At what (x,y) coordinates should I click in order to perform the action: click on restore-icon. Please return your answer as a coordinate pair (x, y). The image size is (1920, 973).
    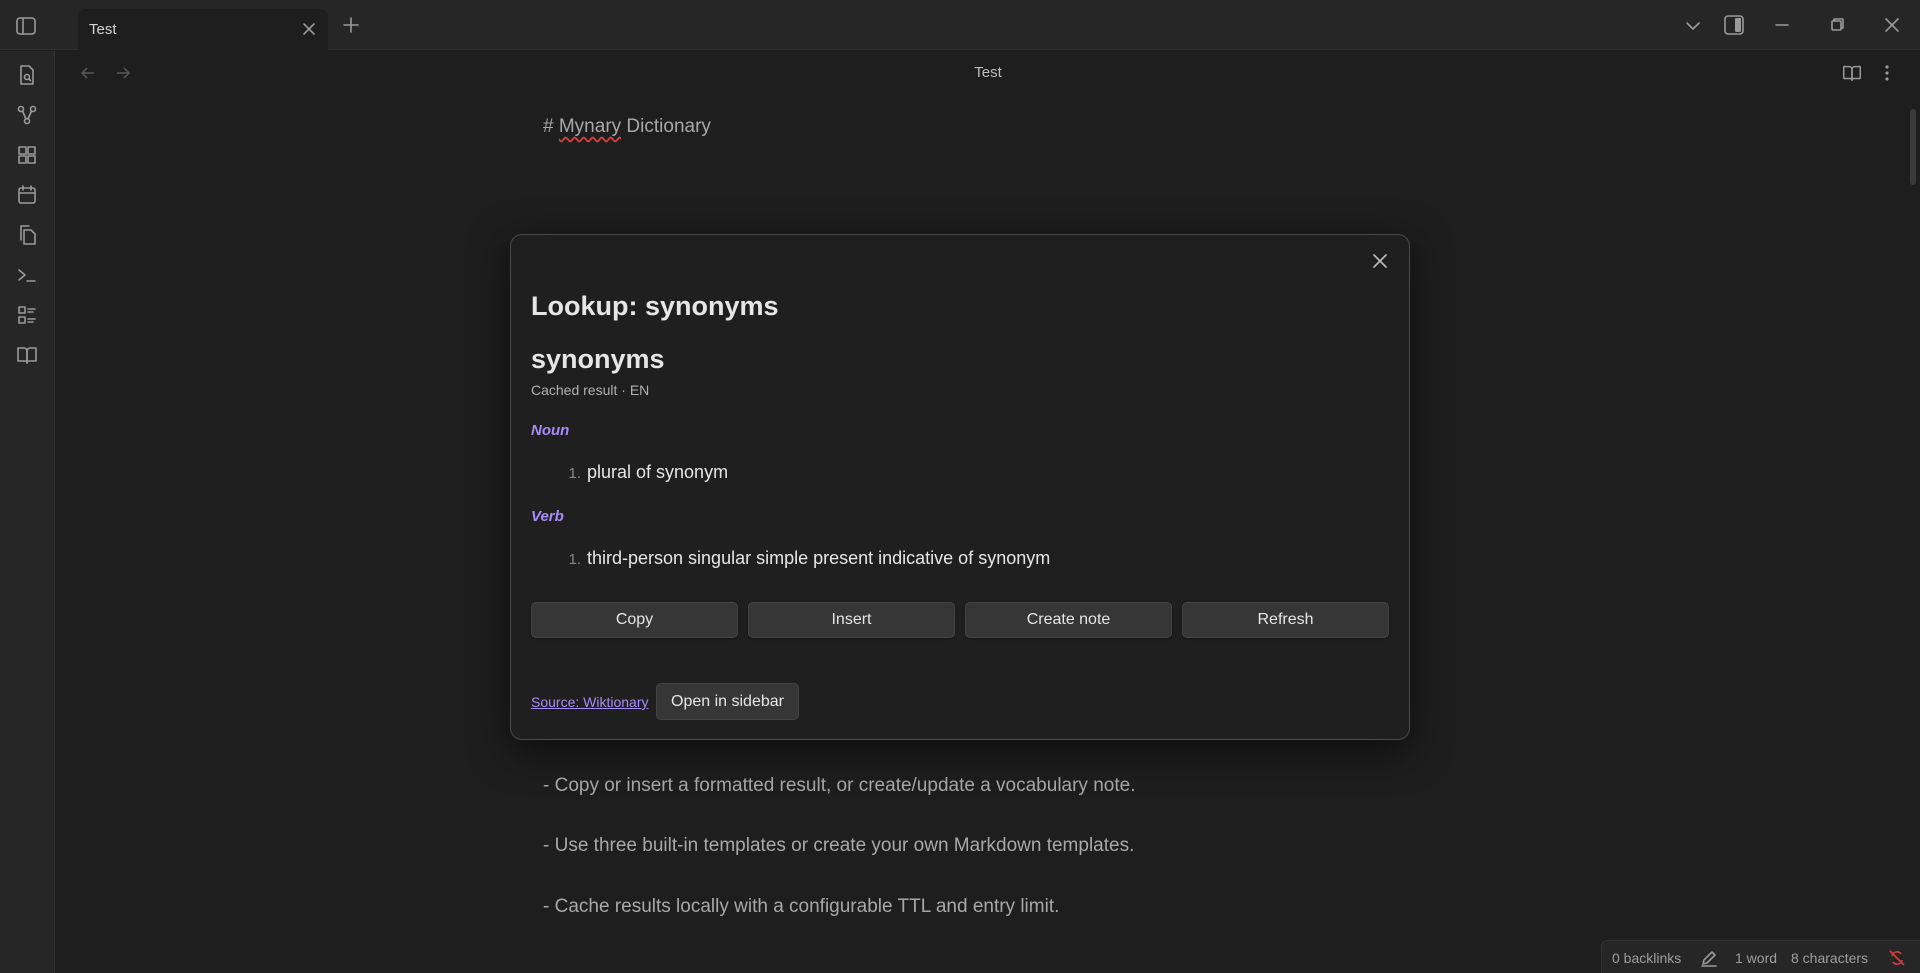
    Looking at the image, I should click on (1837, 25).